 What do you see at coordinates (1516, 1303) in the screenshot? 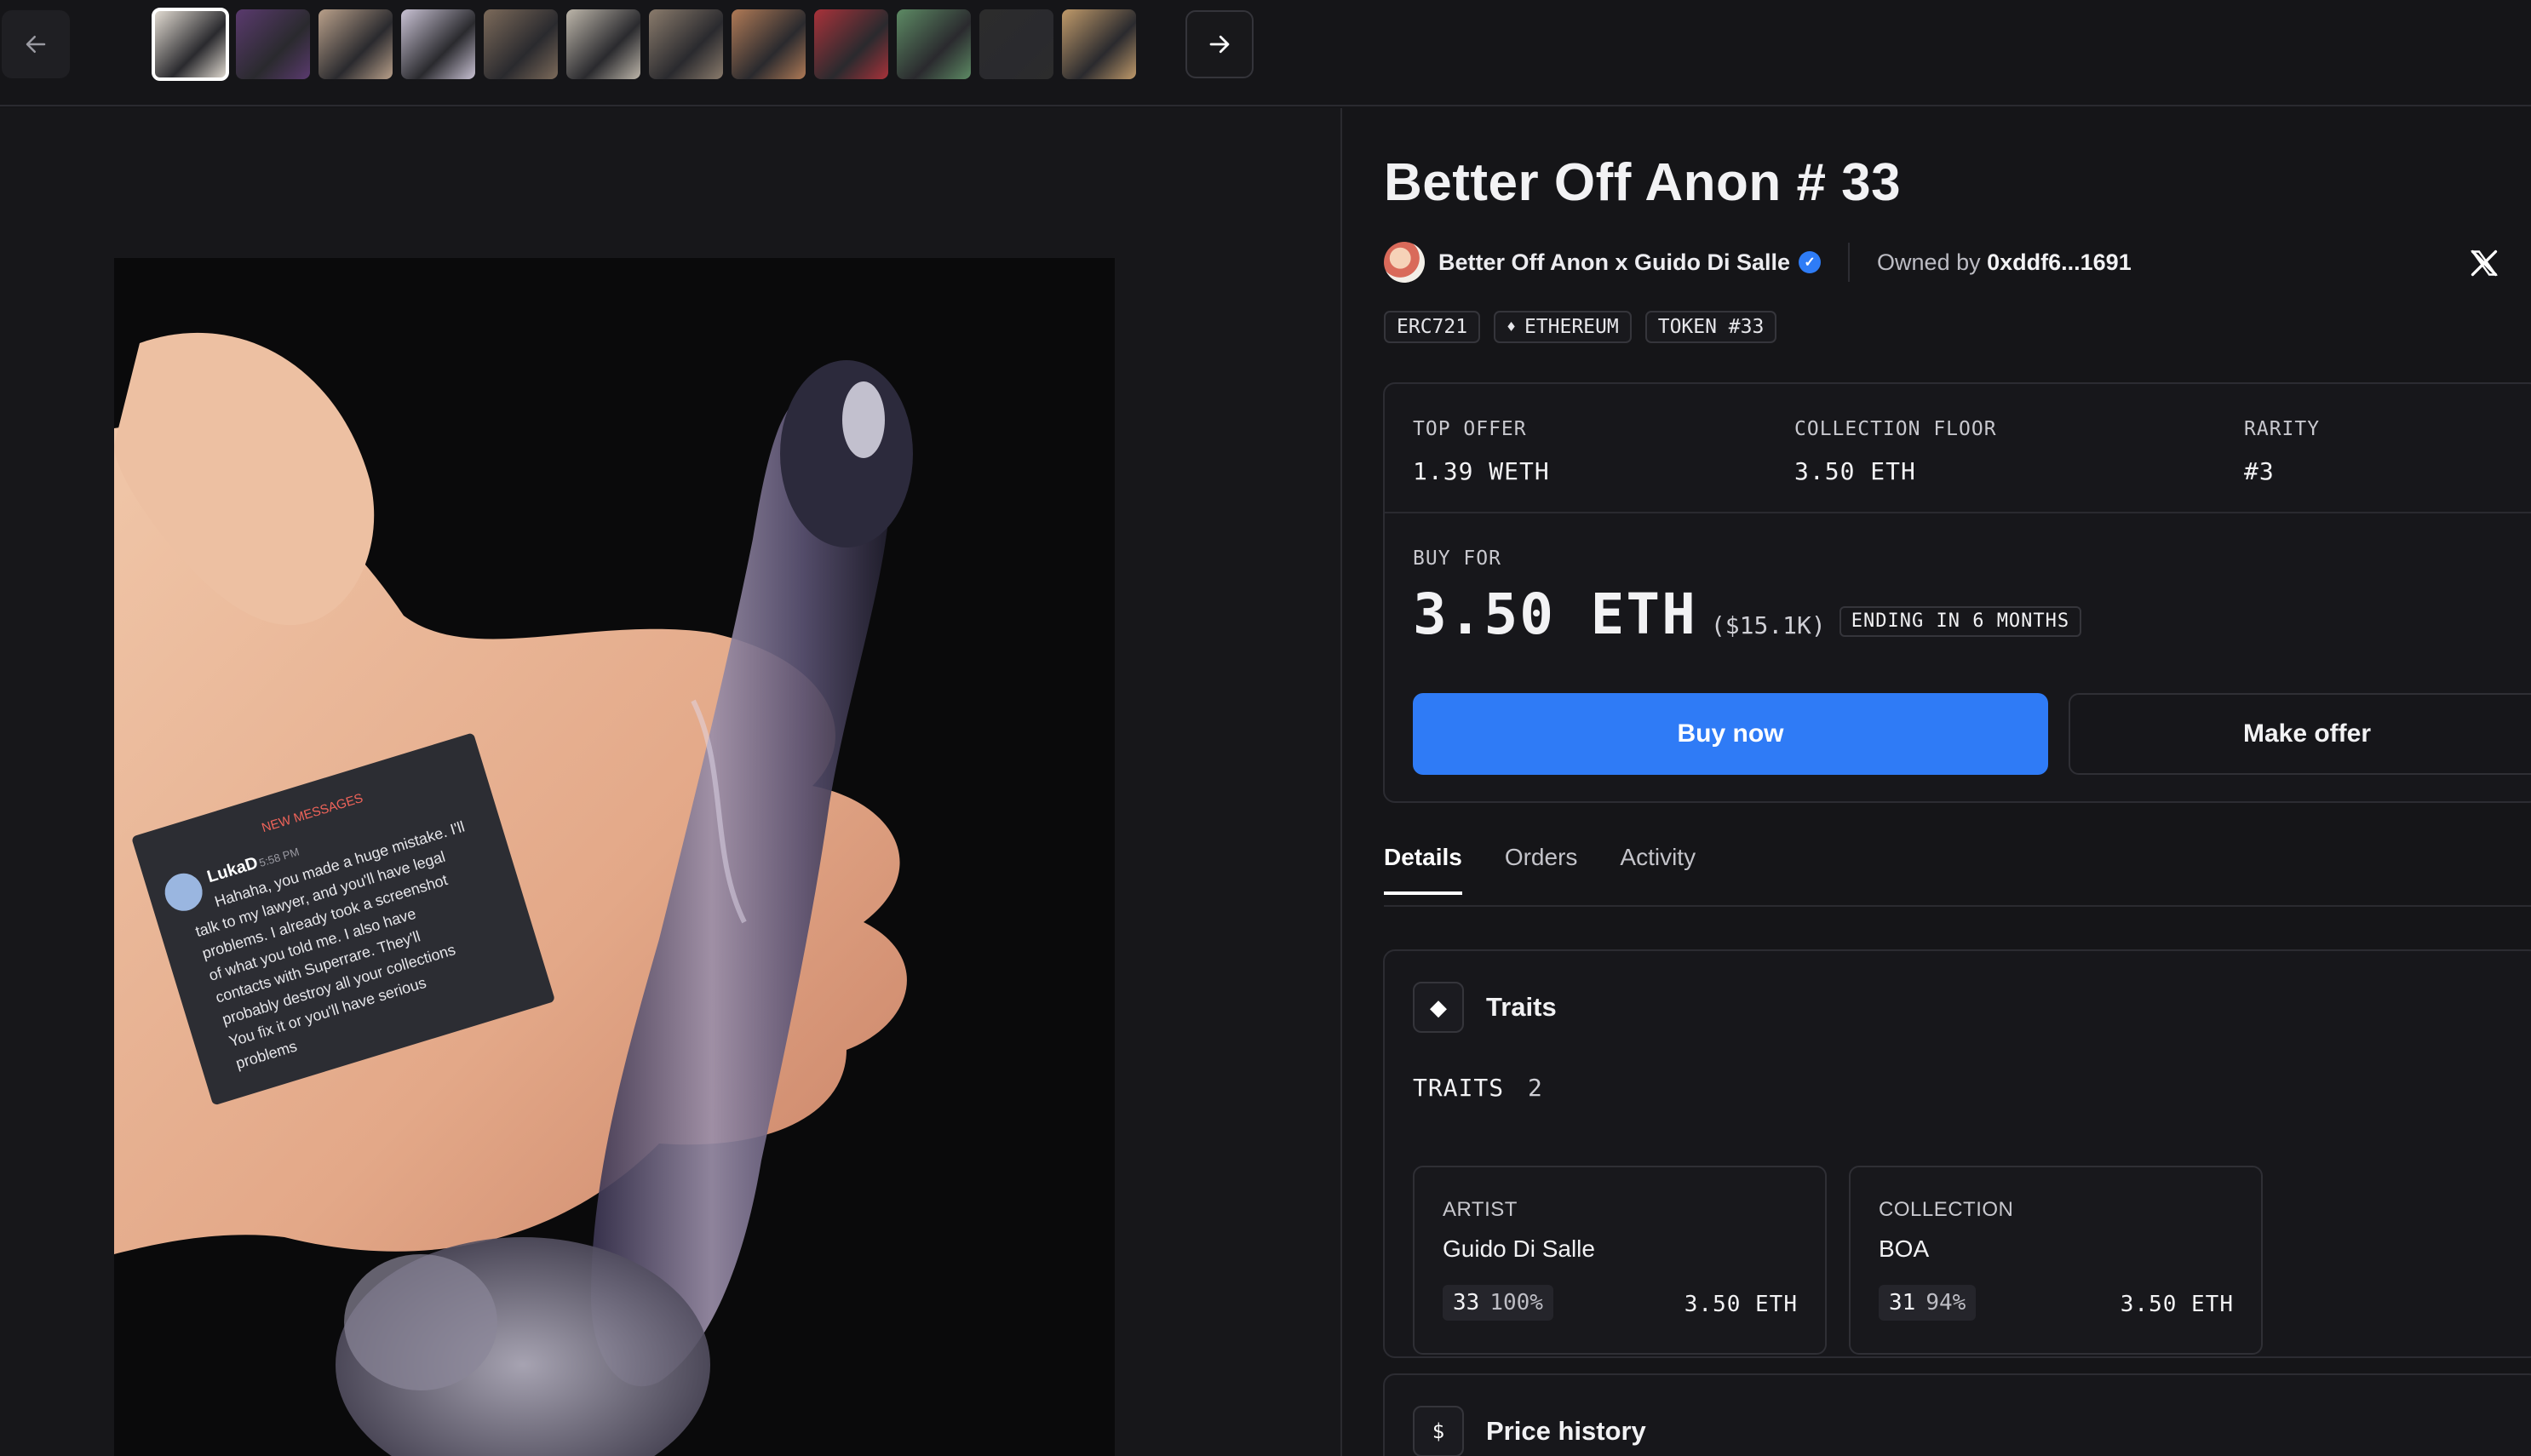
I see `trait-count-percent: 100%` at bounding box center [1516, 1303].